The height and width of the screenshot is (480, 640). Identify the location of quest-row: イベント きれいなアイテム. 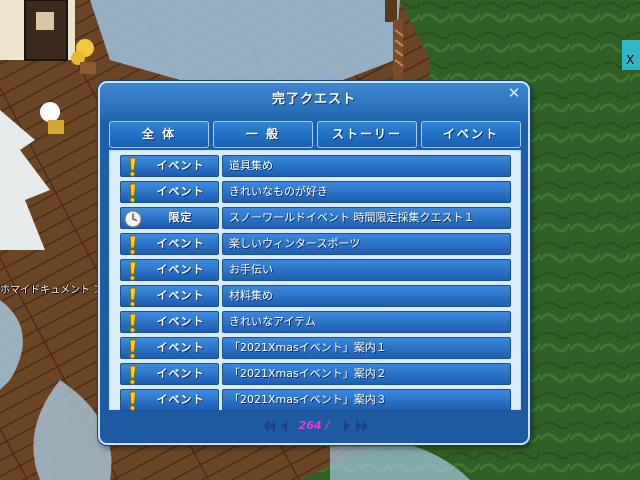
(320, 322).